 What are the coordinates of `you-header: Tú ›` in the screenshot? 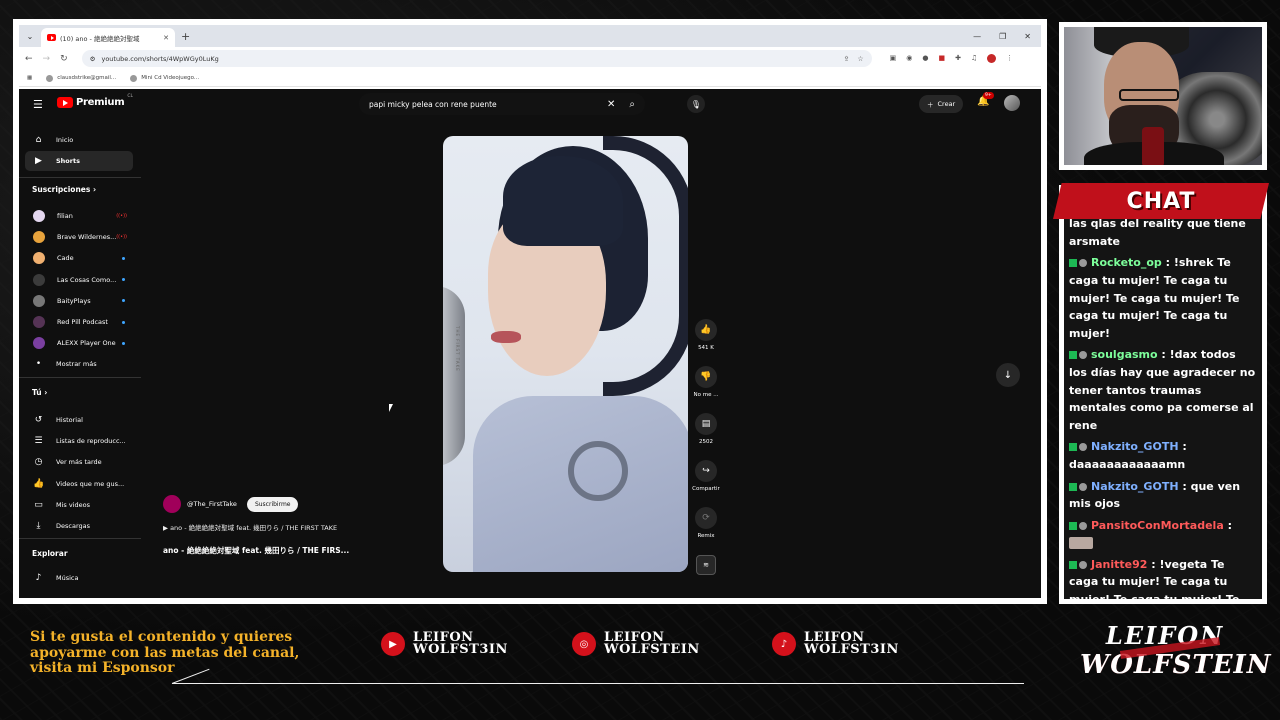 It's located at (39, 392).